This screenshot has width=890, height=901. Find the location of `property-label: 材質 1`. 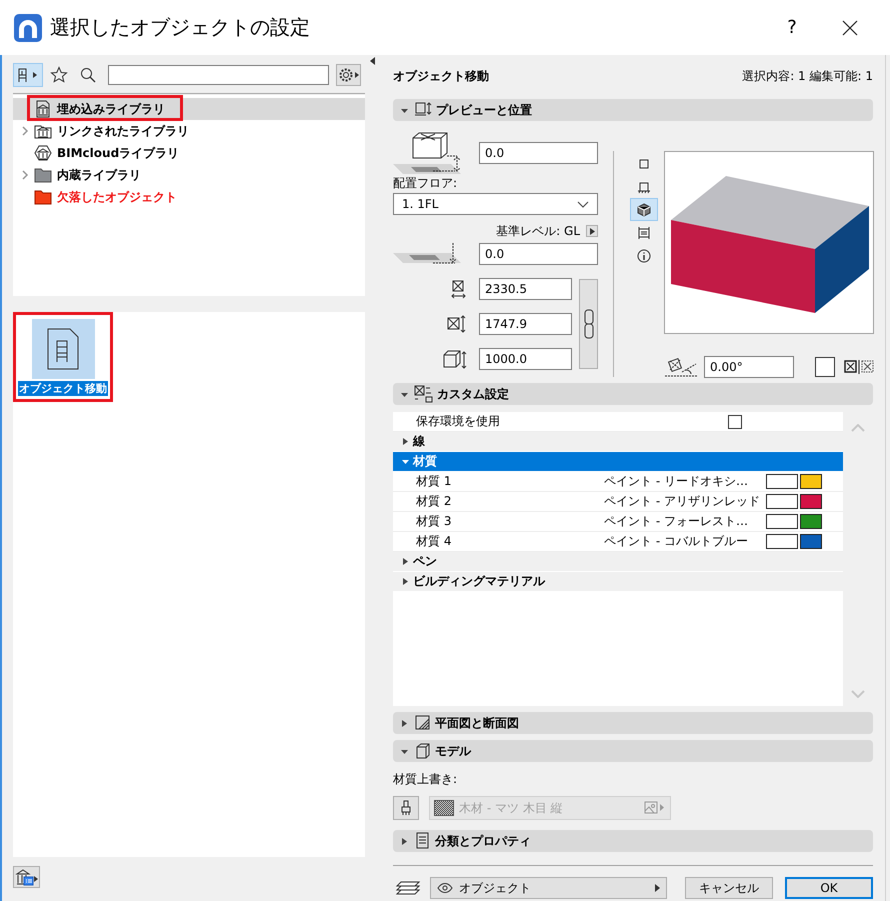

property-label: 材質 1 is located at coordinates (434, 481).